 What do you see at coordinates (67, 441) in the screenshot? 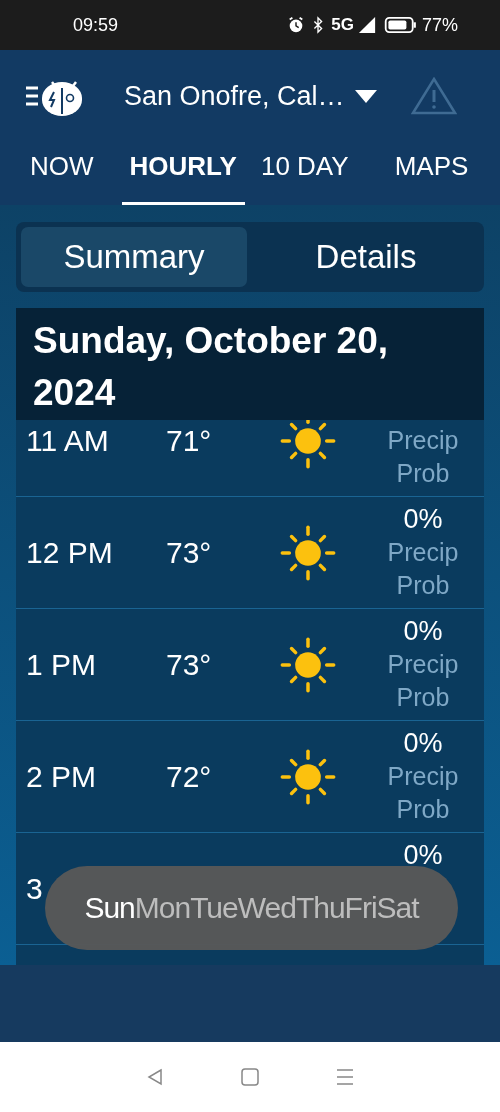
I see `hour-time: 11 AM` at bounding box center [67, 441].